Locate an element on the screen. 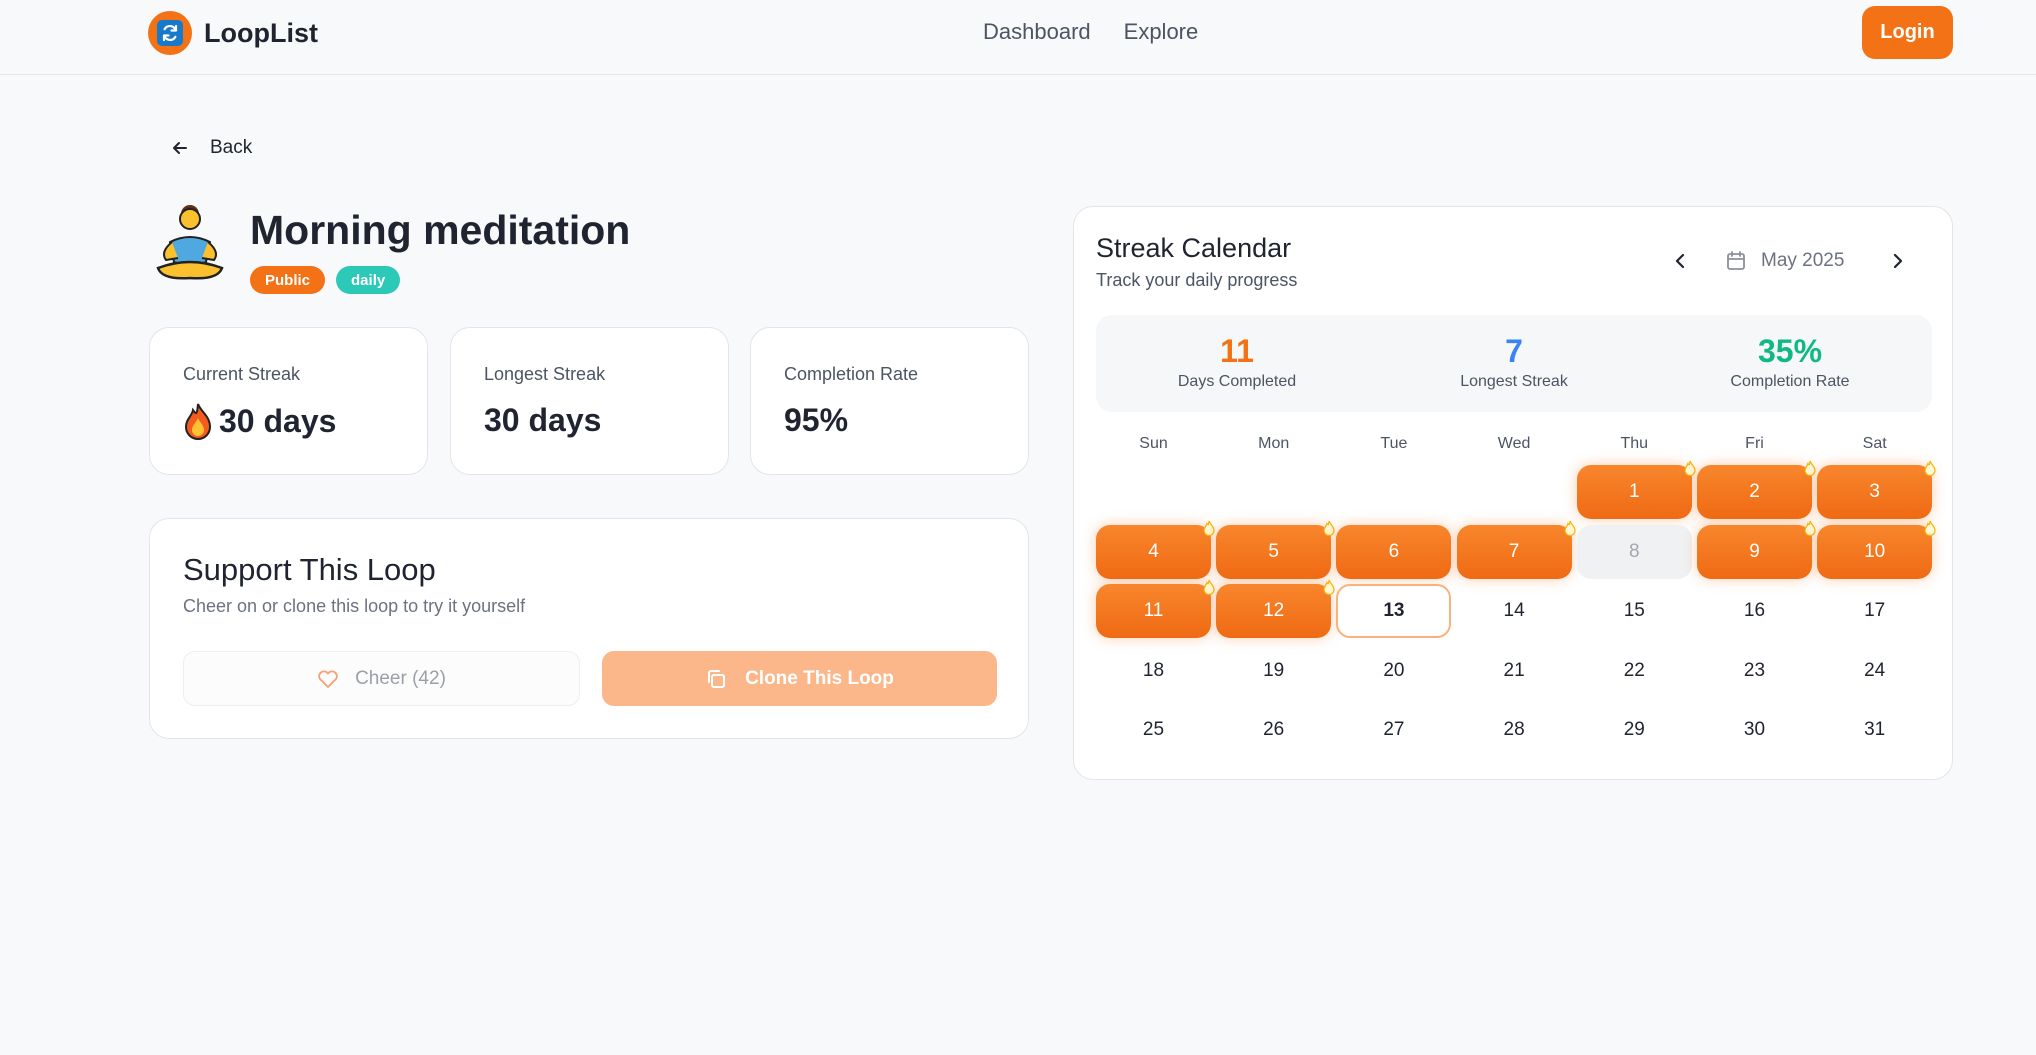 This screenshot has height=1055, width=2036. calendar-day: 14 is located at coordinates (1514, 611).